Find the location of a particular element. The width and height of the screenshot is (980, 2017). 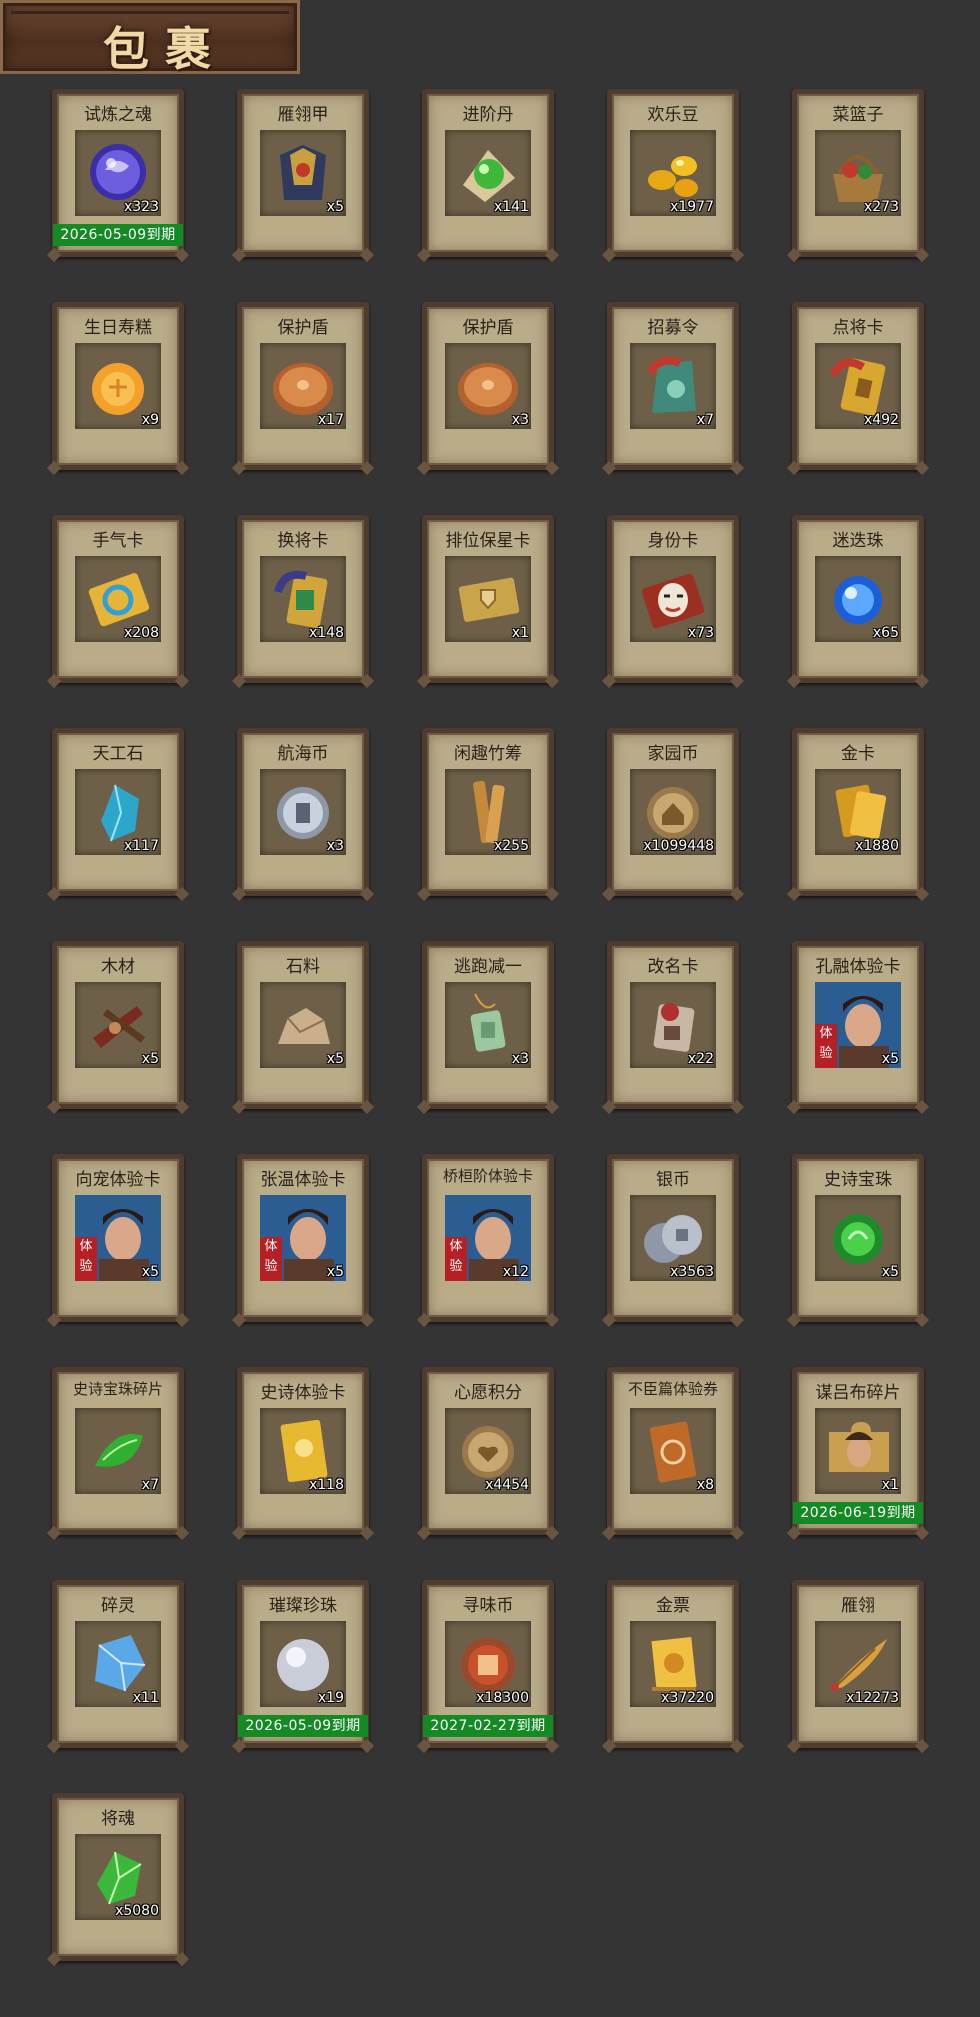

item-name: 金票 is located at coordinates (673, 1606).